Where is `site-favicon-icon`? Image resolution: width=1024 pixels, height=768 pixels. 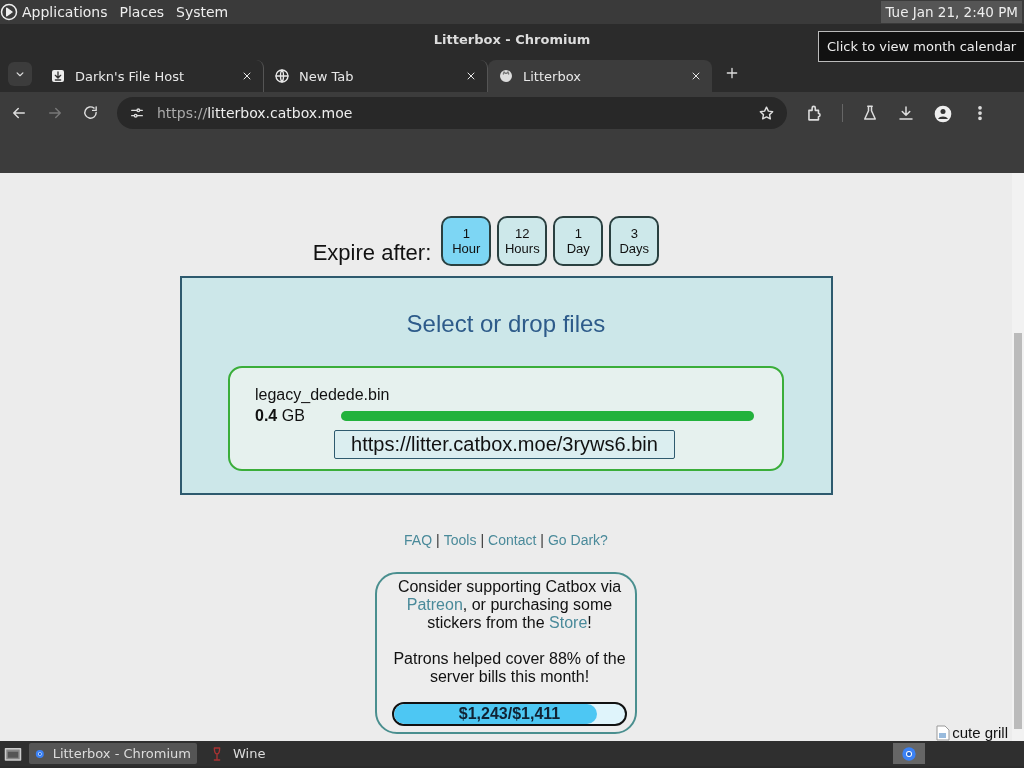 site-favicon-icon is located at coordinates (506, 76).